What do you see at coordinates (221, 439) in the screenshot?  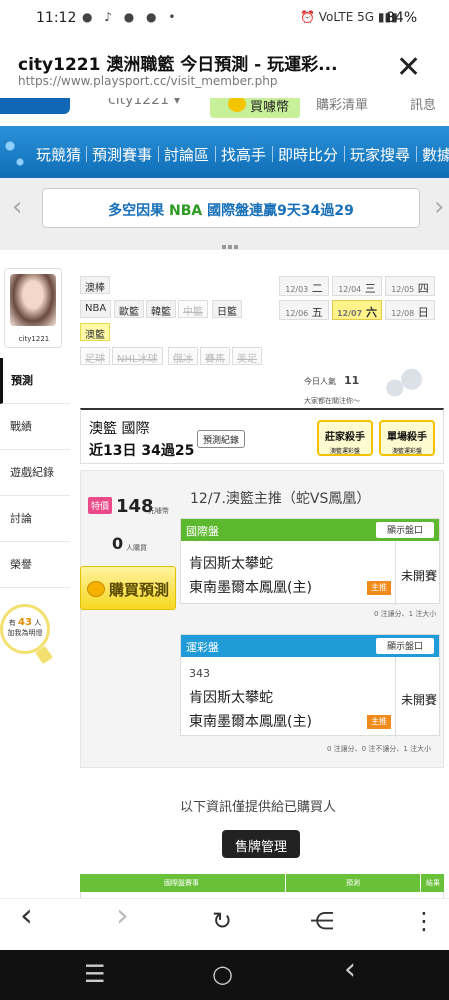 I see `history-button: 預測紀錄` at bounding box center [221, 439].